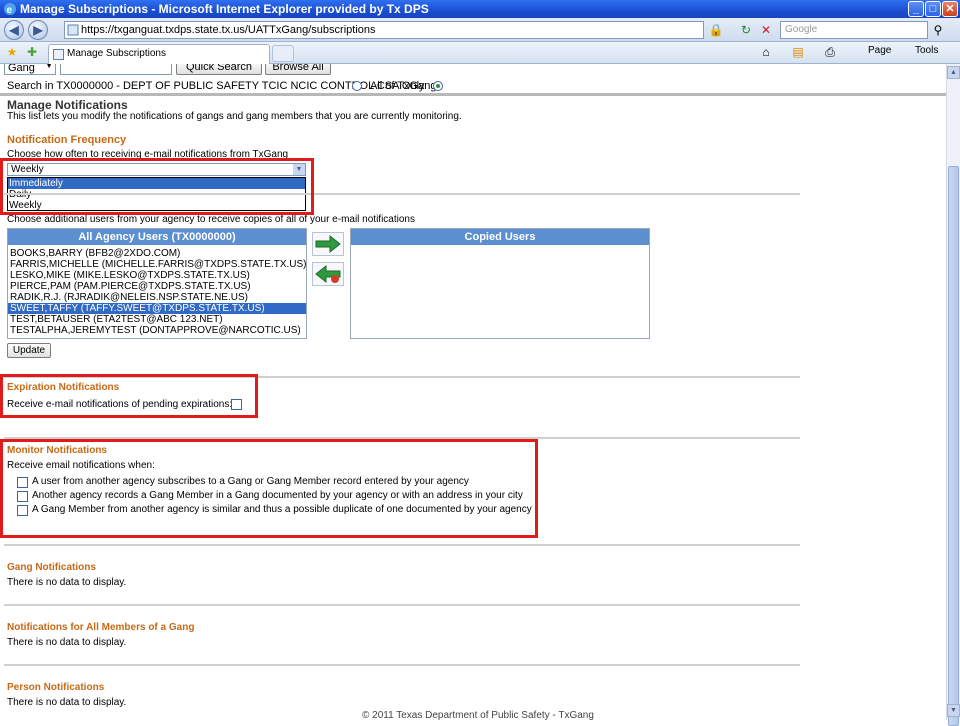  I want to click on print-icon: ⎙, so click(830, 52).